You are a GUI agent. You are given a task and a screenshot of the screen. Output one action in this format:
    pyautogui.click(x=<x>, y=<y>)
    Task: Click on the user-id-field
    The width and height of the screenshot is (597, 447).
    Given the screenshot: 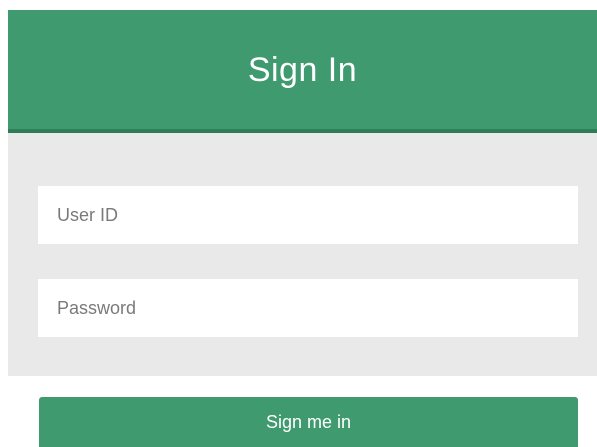 What is the action you would take?
    pyautogui.click(x=308, y=215)
    